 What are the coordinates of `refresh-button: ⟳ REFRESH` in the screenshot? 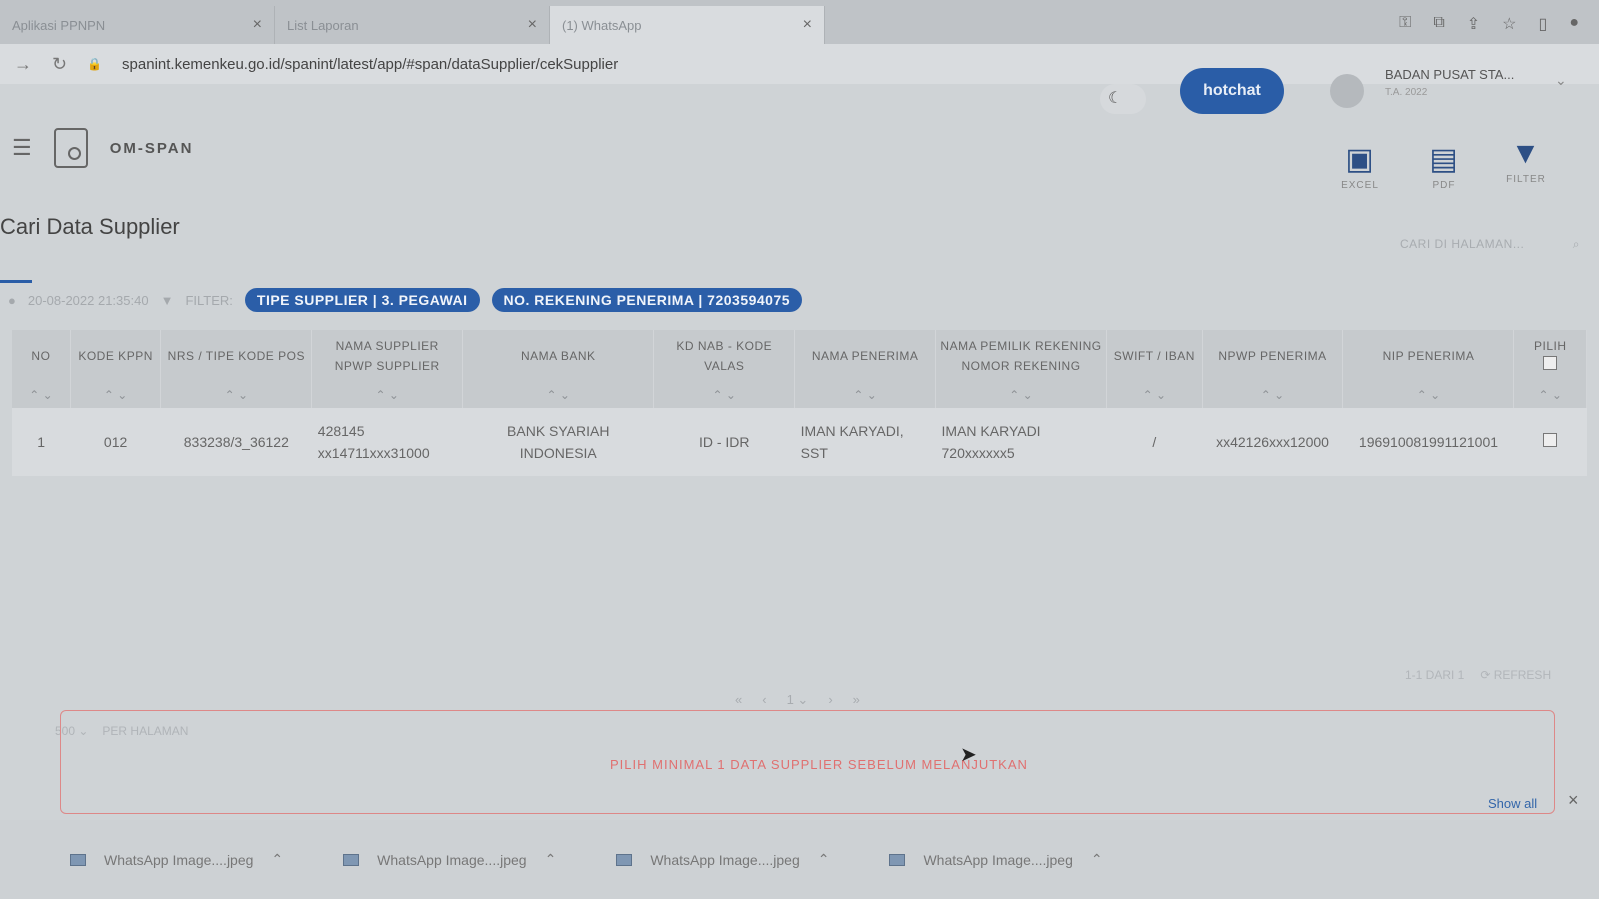 It's located at (1515, 675).